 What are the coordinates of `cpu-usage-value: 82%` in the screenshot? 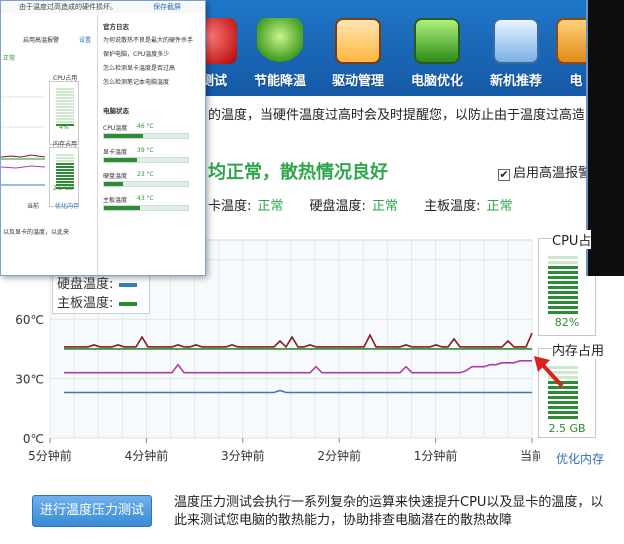 It's located at (567, 322).